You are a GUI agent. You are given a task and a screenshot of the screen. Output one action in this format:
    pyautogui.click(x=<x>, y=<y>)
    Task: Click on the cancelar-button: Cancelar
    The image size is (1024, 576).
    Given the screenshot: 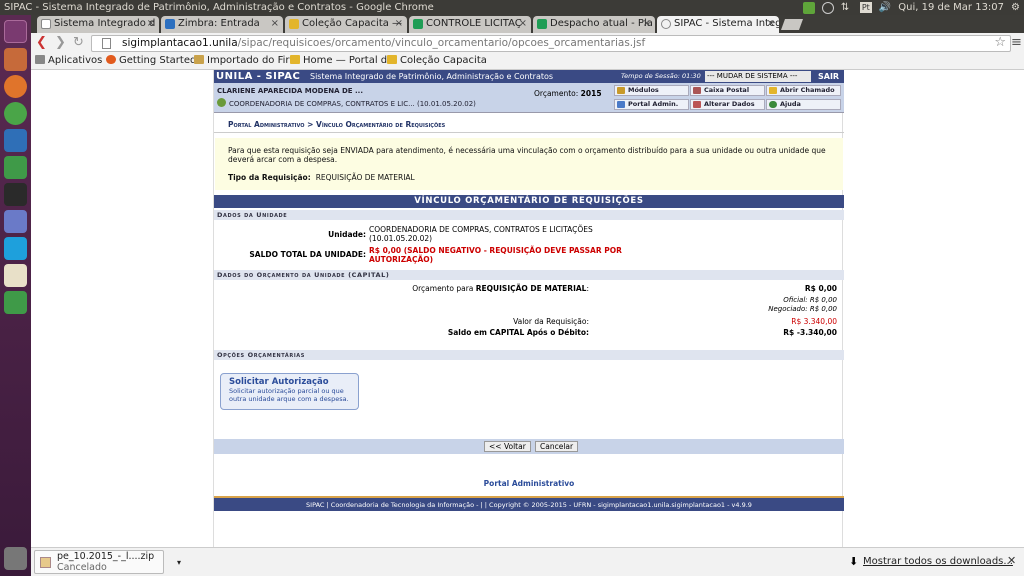 What is the action you would take?
    pyautogui.click(x=557, y=446)
    